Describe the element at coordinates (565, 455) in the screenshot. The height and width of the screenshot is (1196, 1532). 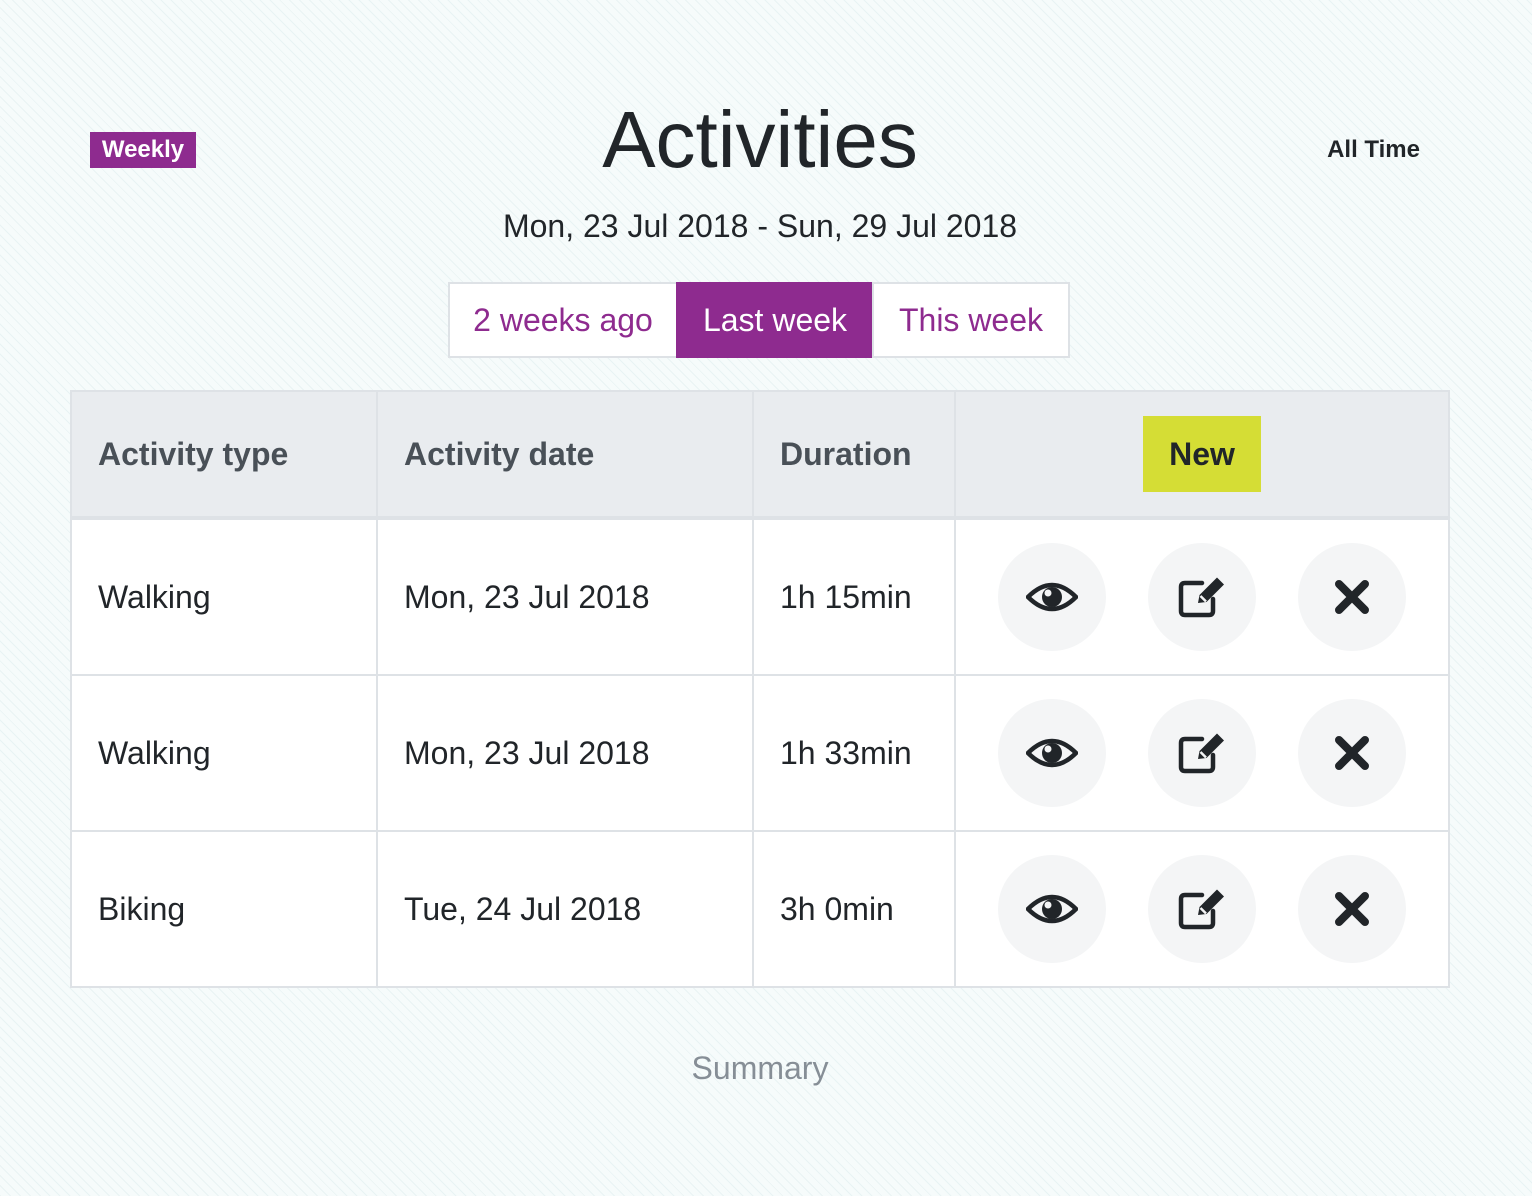
I see `column-header-activity-date: Activity date` at that location.